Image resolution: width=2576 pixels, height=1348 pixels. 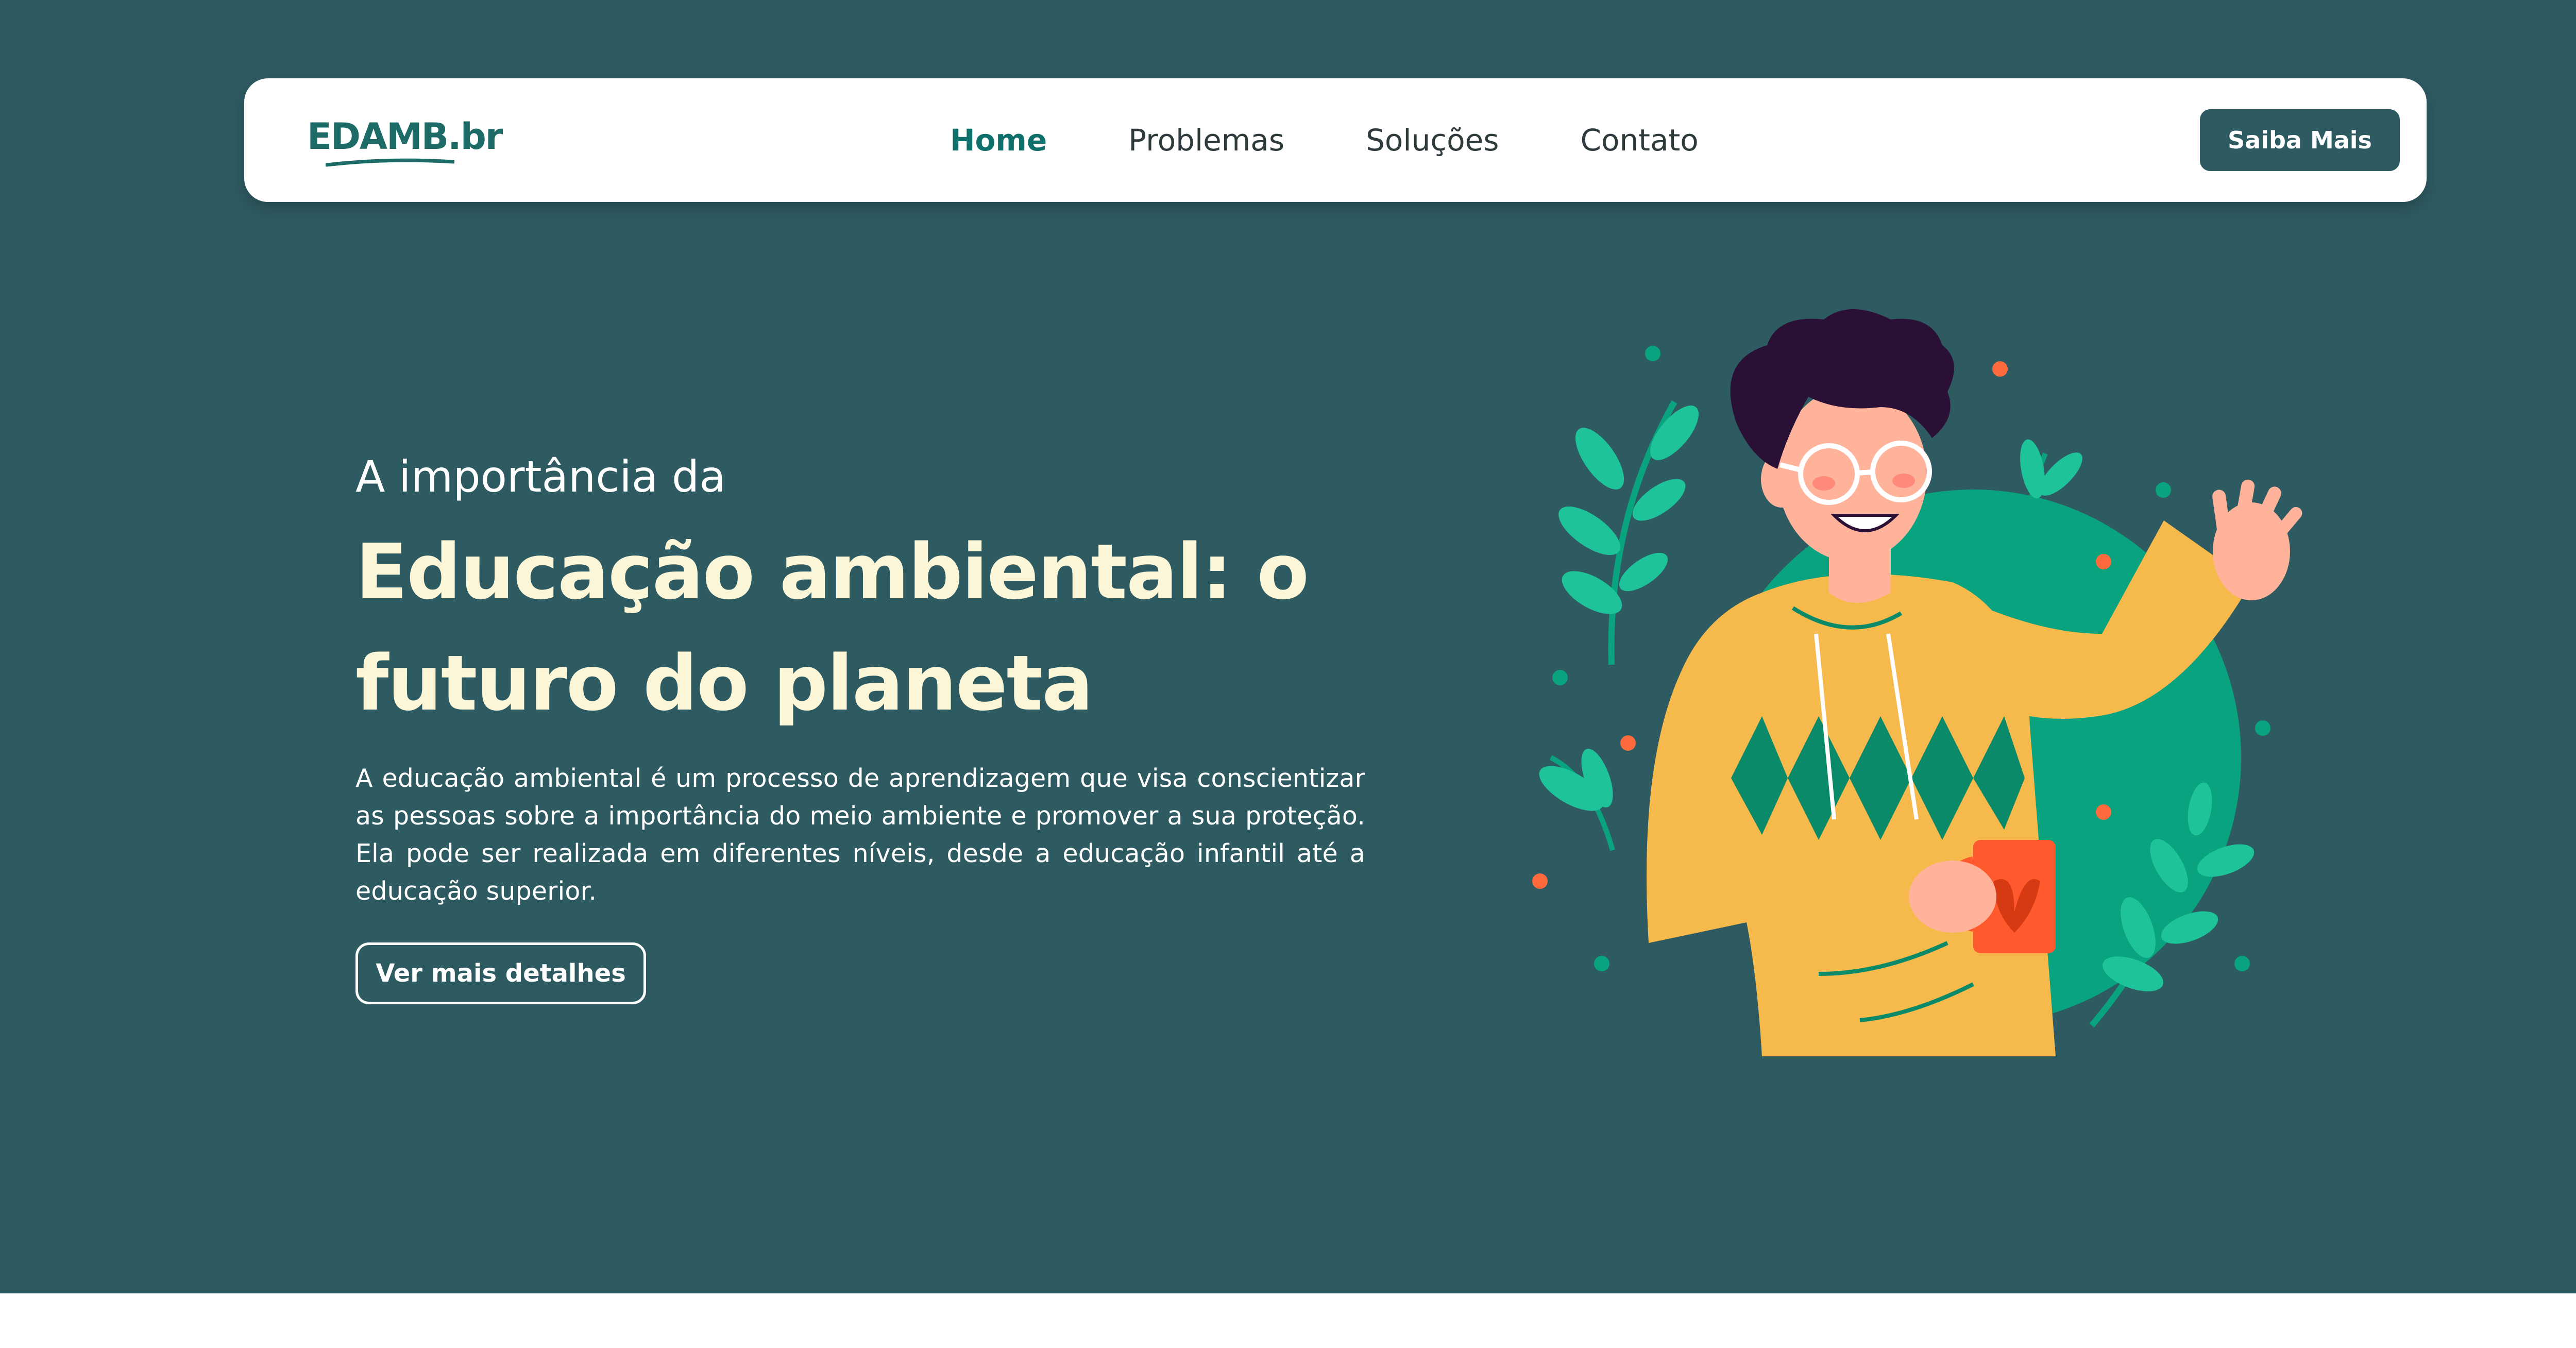 What do you see at coordinates (1432, 140) in the screenshot?
I see `nav-link-solucoes: Soluções` at bounding box center [1432, 140].